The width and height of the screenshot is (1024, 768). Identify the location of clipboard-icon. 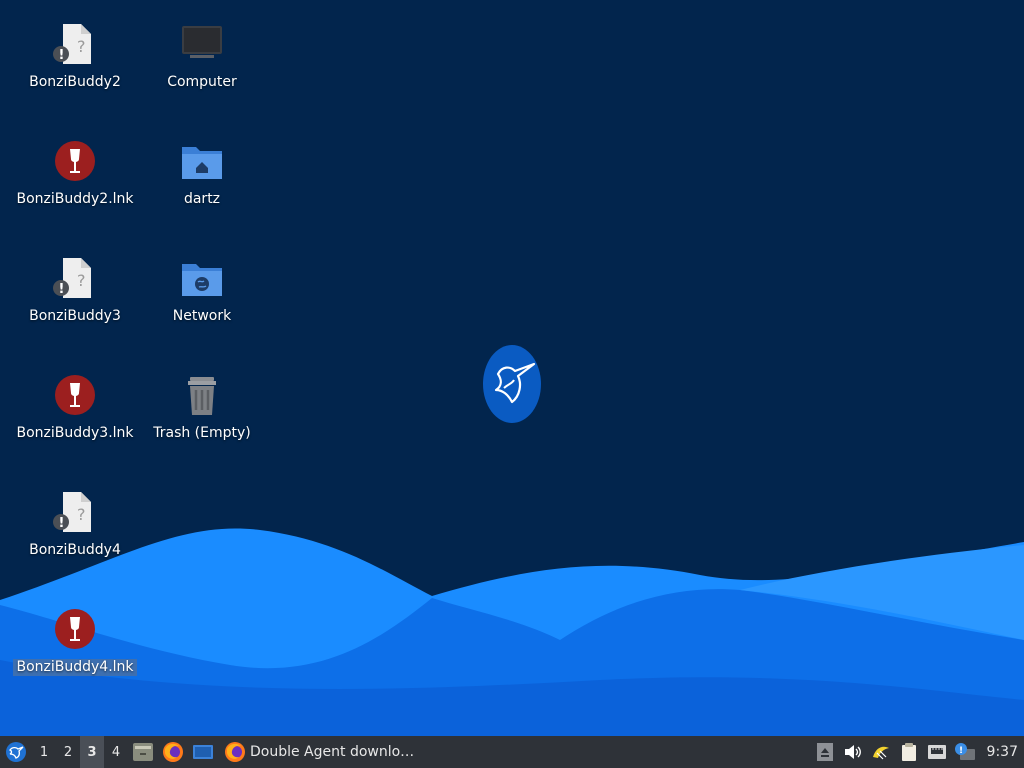
(908, 752).